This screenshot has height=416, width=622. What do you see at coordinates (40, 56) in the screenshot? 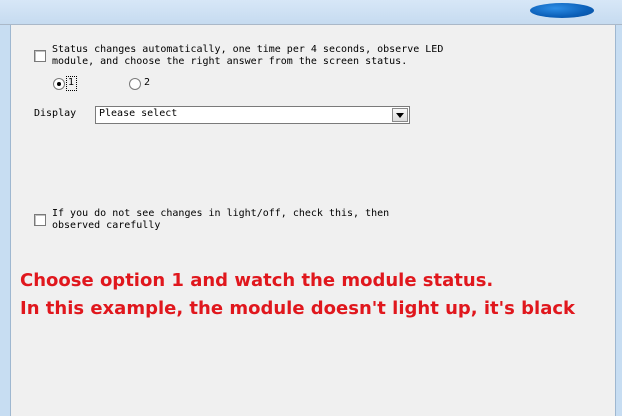
I see `auto-status-checkbox` at bounding box center [40, 56].